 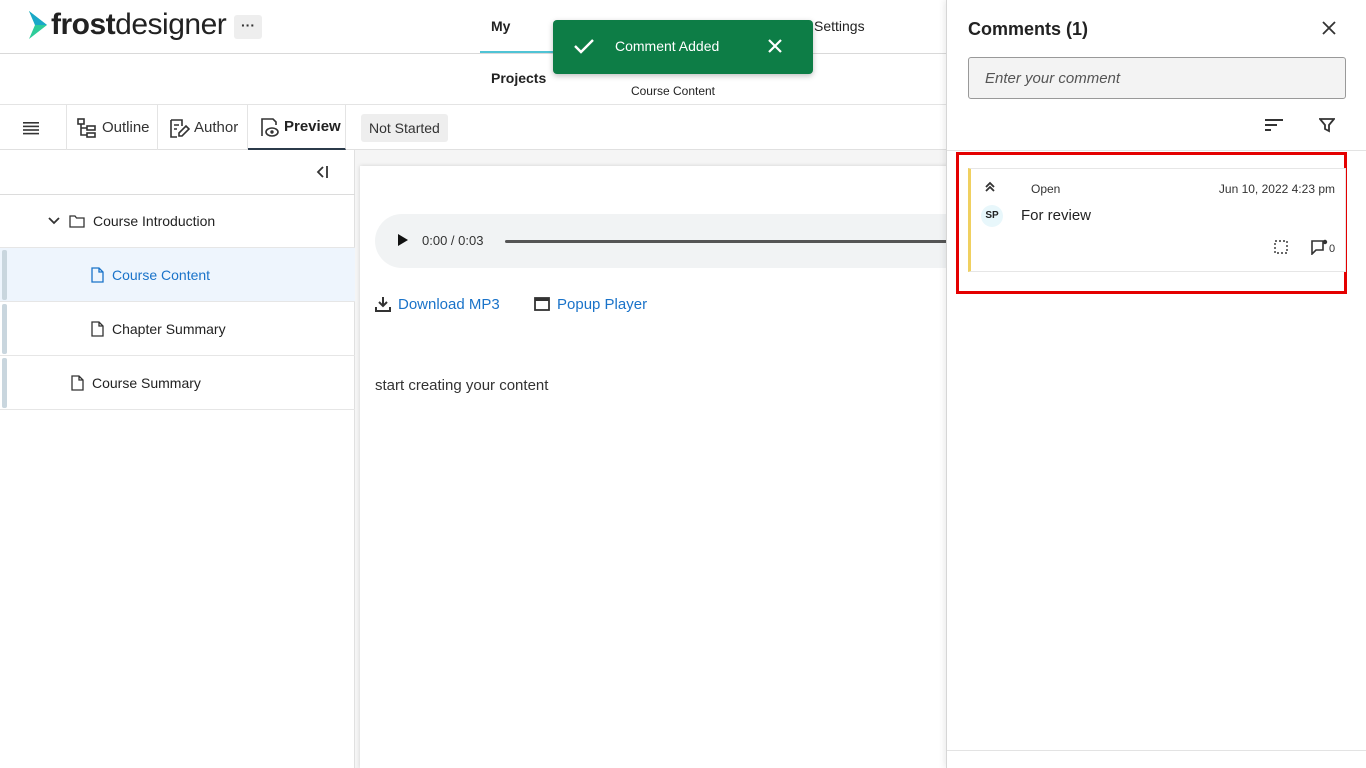 What do you see at coordinates (312, 126) in the screenshot?
I see `tab-preview-label: Preview` at bounding box center [312, 126].